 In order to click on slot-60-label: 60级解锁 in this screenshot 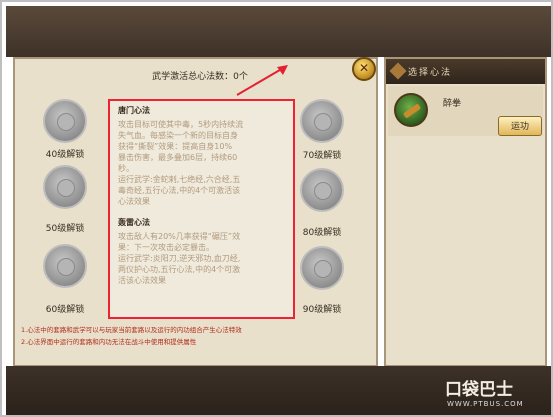, I will do `click(65, 310)`.